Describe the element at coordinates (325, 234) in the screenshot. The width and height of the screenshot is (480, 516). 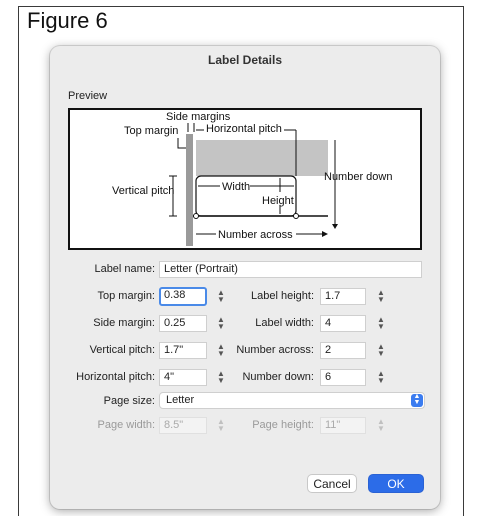
I see `number-across-arrowhead` at that location.